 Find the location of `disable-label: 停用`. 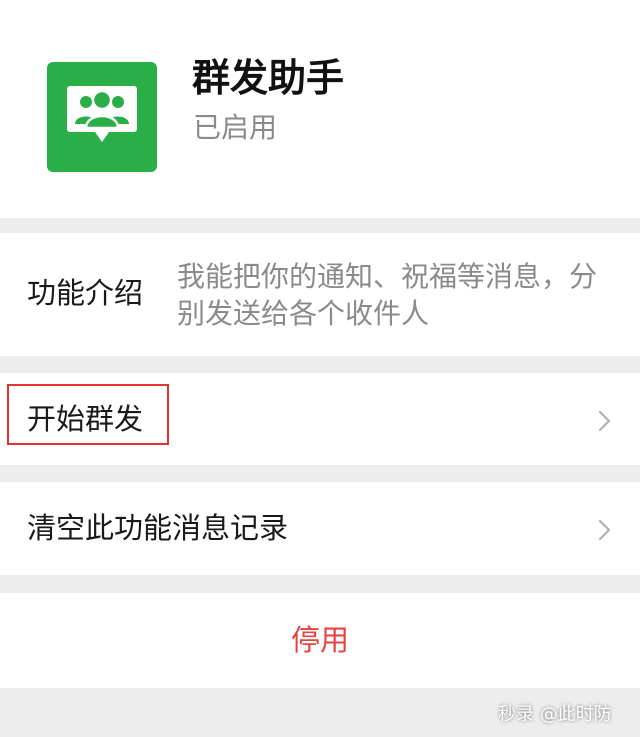

disable-label: 停用 is located at coordinates (319, 640).